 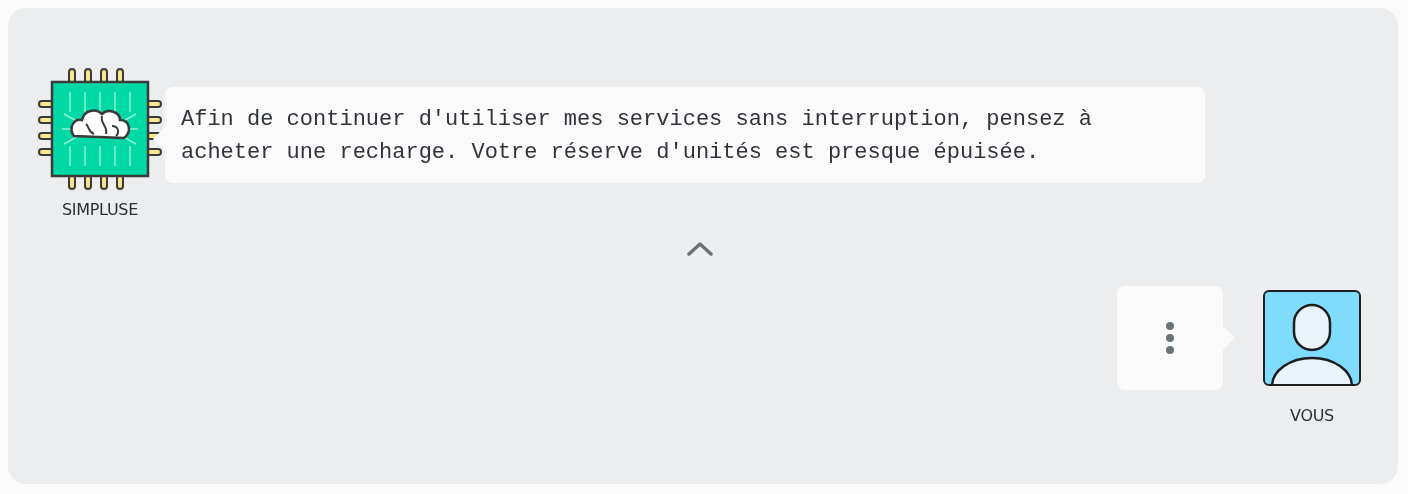 I want to click on author-name: SIMPLUSE, so click(x=100, y=209).